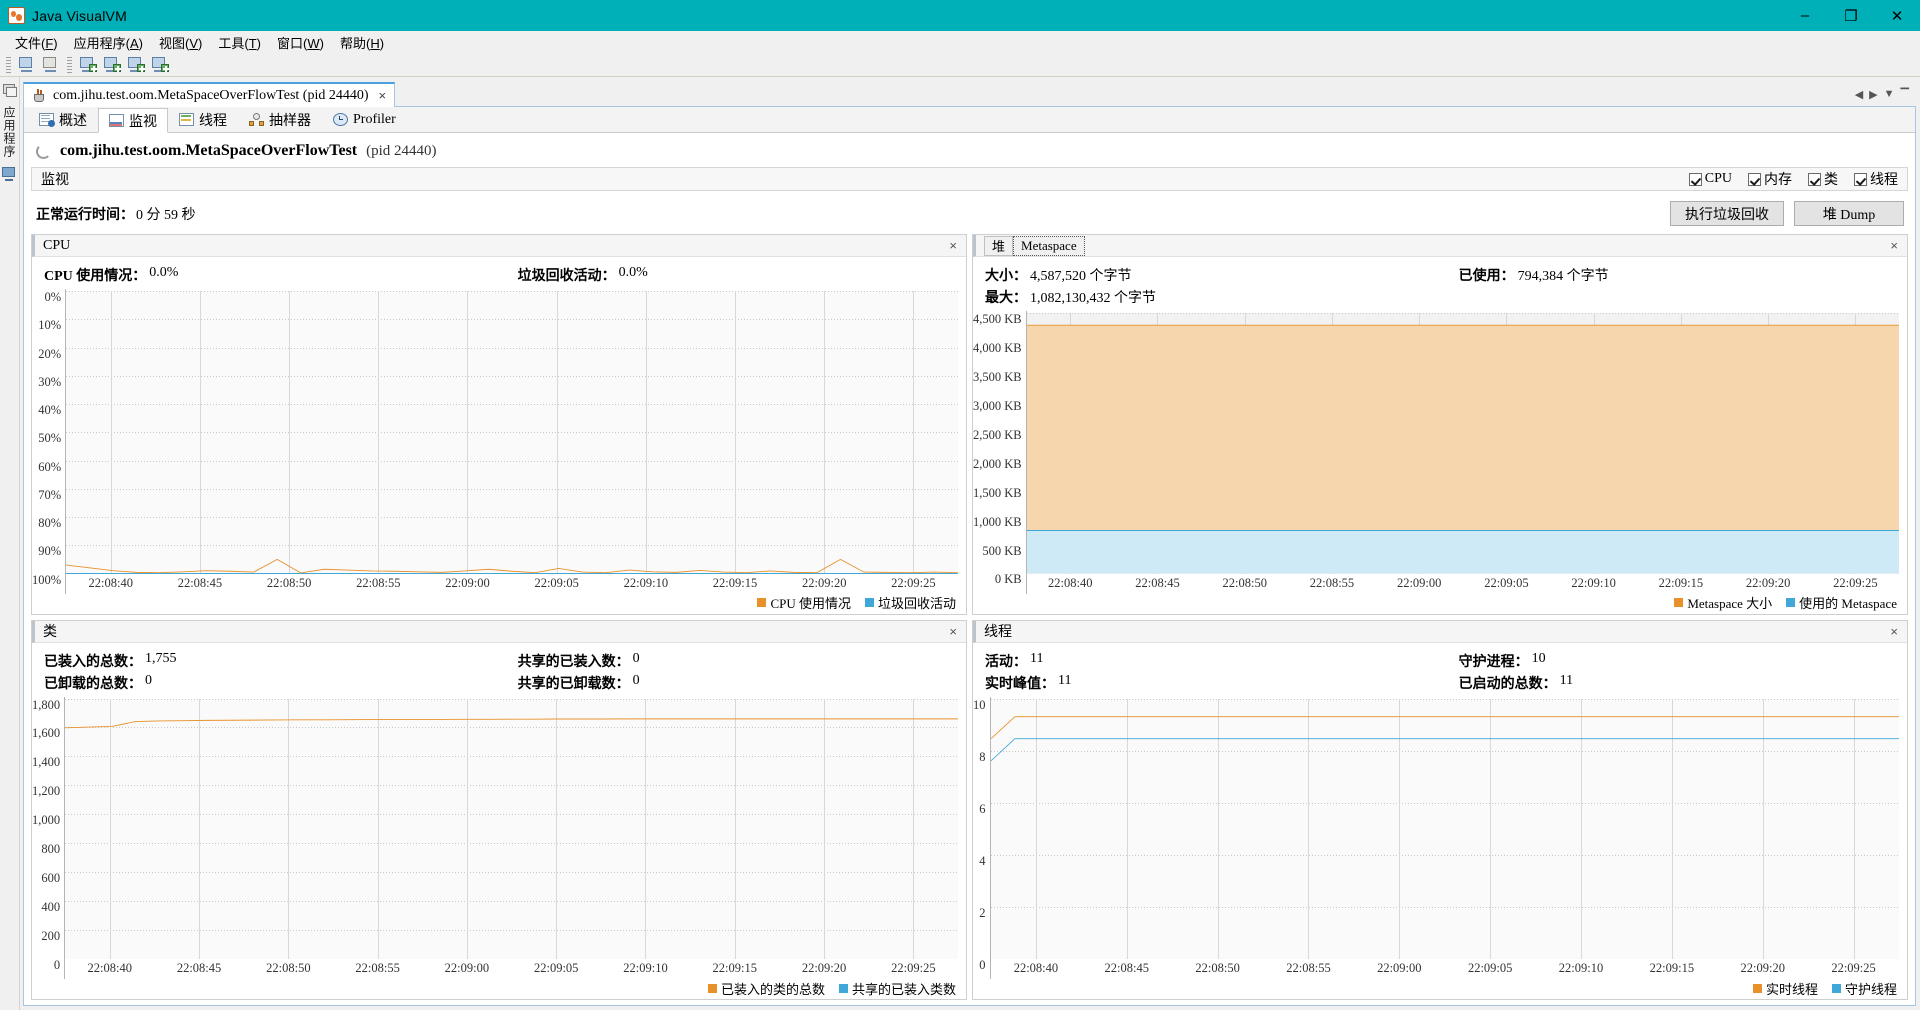 Image resolution: width=1920 pixels, height=1010 pixels. What do you see at coordinates (1006, 298) in the screenshot?
I see `metaspace-max-label: 最大：` at bounding box center [1006, 298].